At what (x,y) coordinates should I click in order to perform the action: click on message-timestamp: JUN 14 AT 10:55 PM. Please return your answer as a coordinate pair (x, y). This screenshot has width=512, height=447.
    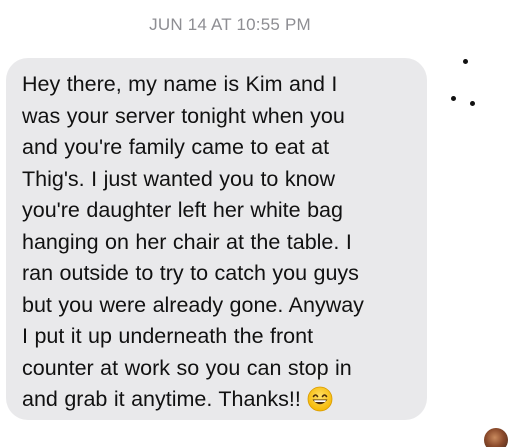
    Looking at the image, I should click on (230, 24).